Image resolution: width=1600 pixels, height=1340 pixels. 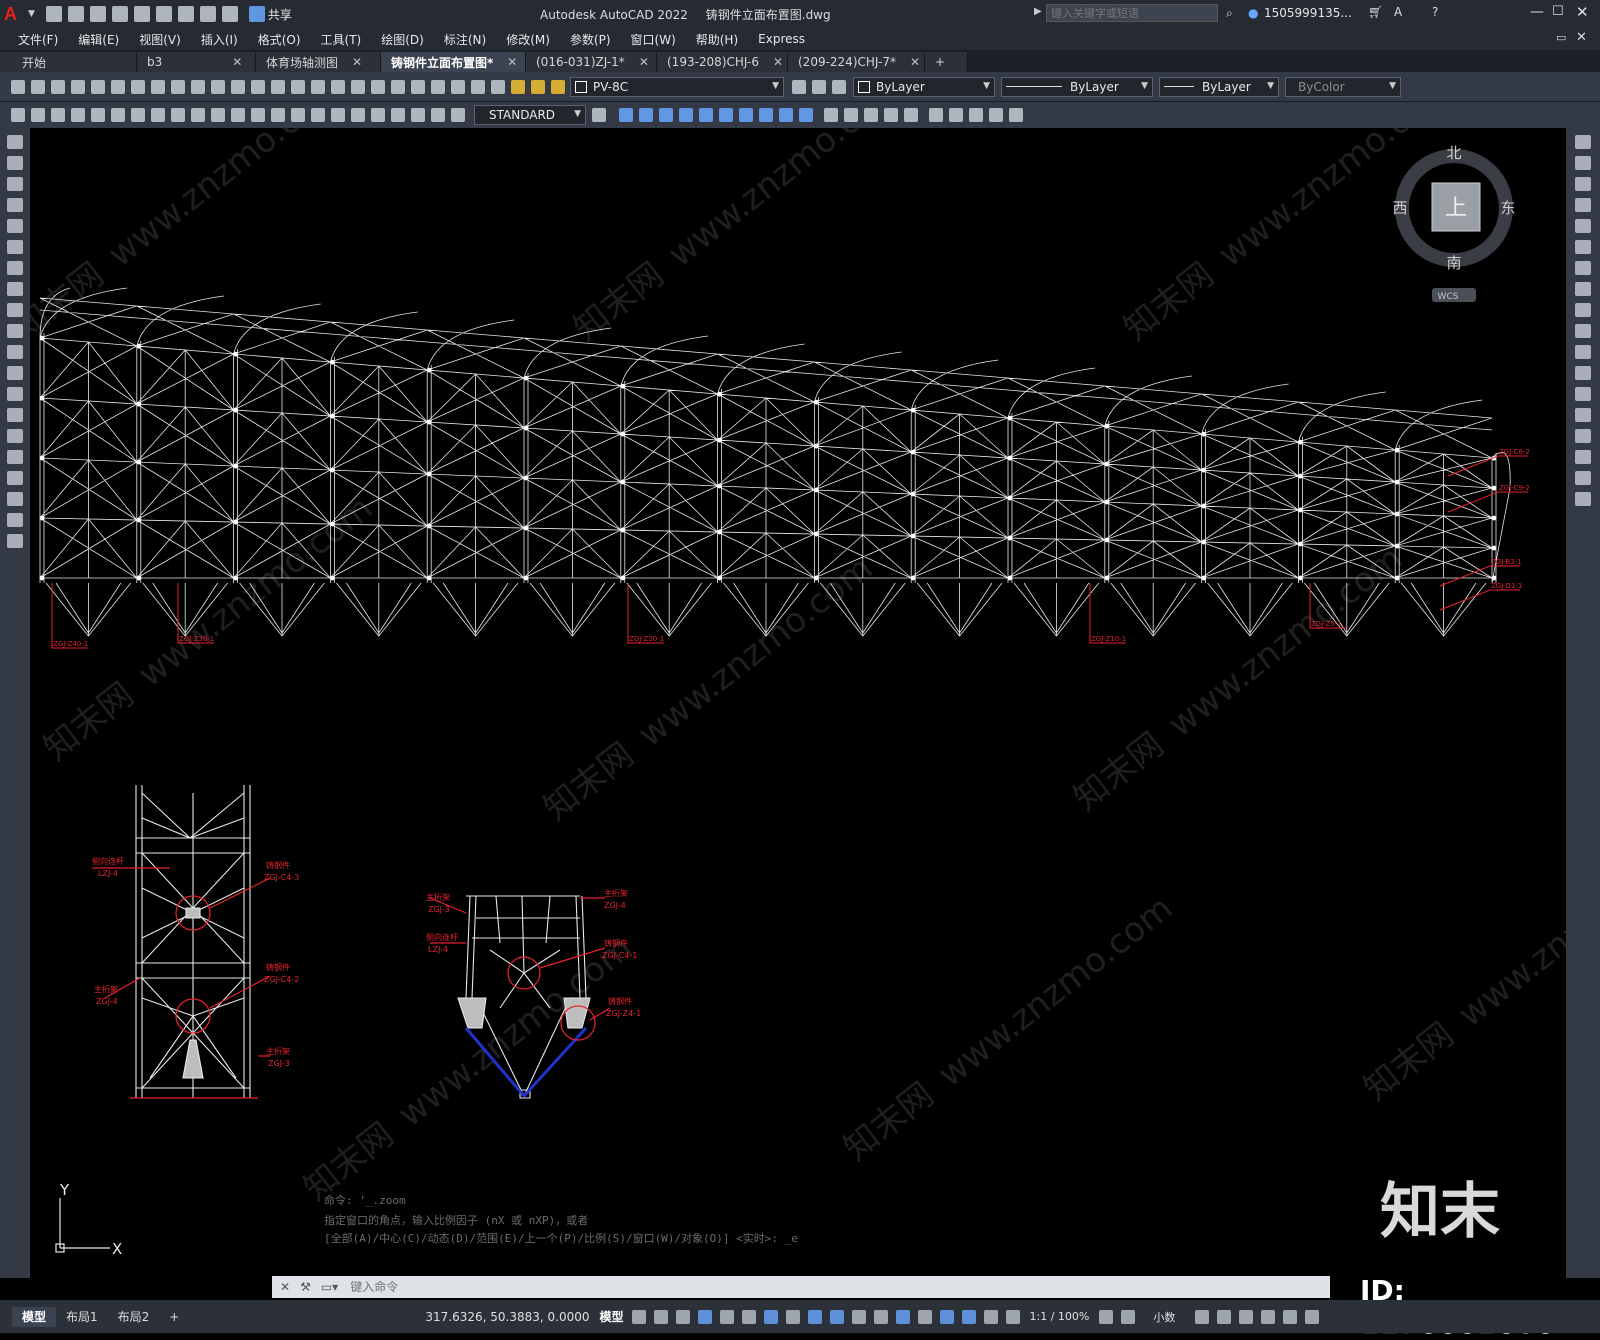 What do you see at coordinates (1202, 1316) in the screenshot?
I see `quick-properties-icon` at bounding box center [1202, 1316].